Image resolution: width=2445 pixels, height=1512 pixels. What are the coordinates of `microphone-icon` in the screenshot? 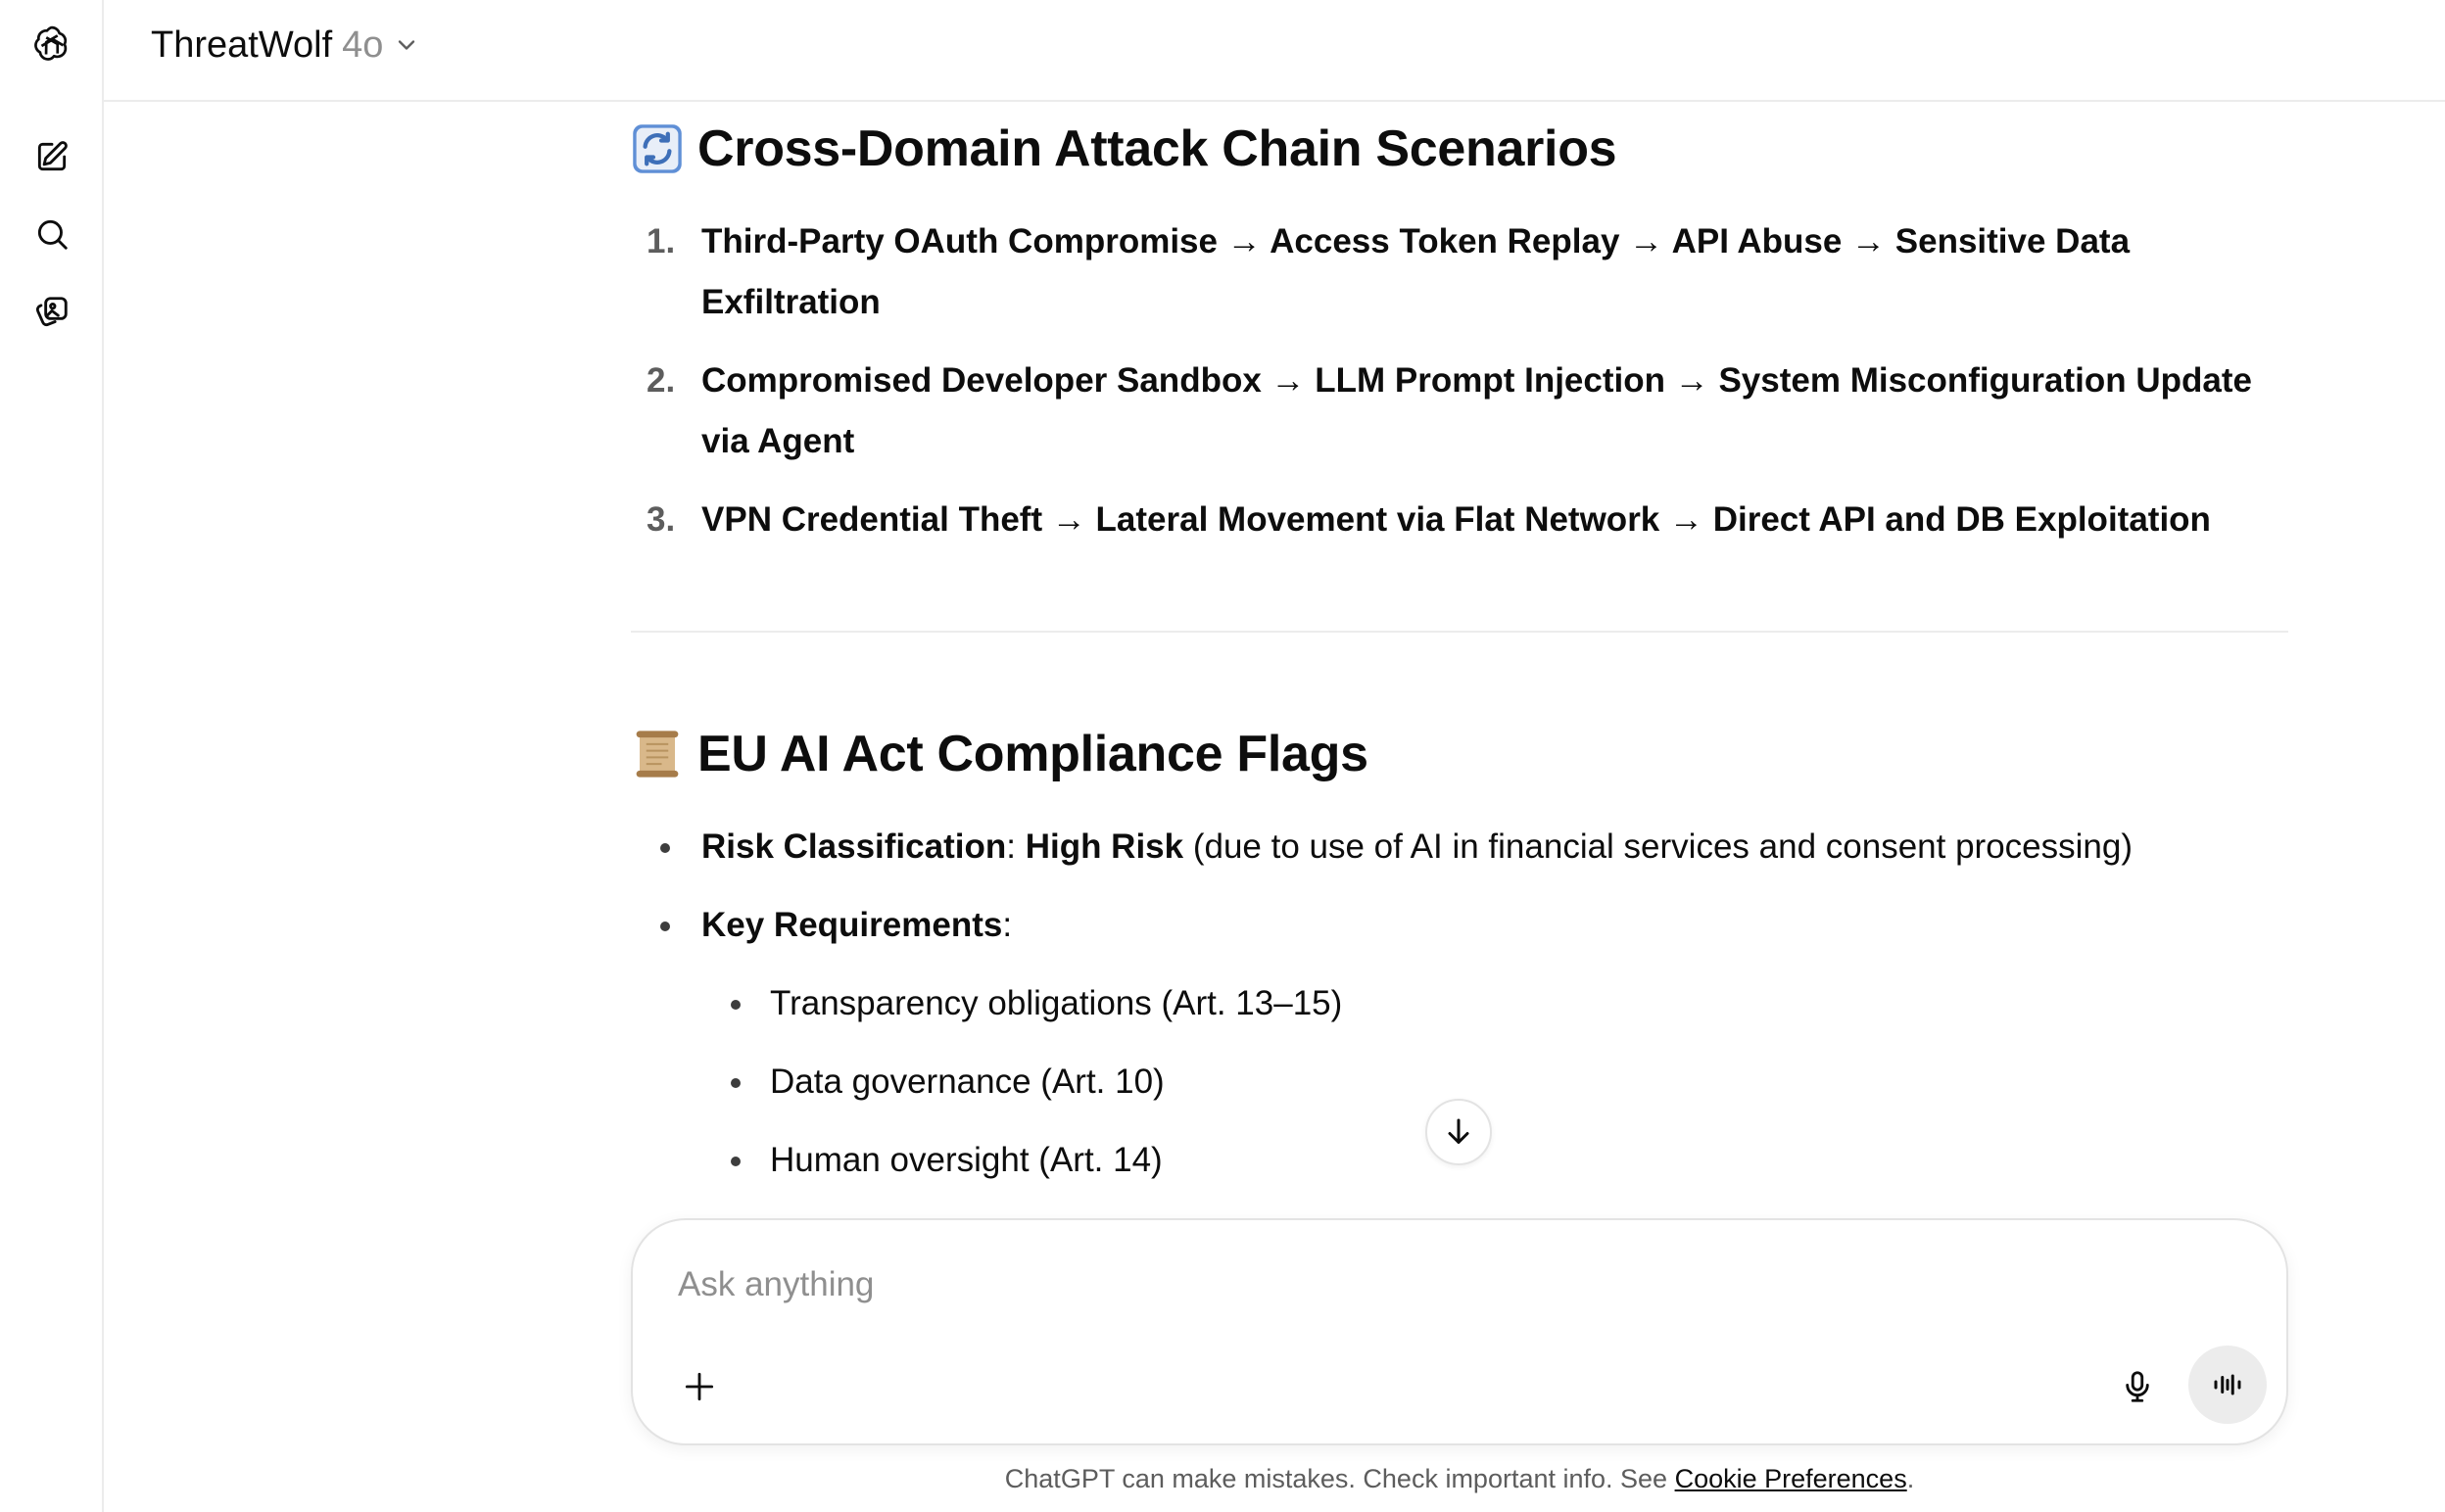 It's located at (2138, 1386).